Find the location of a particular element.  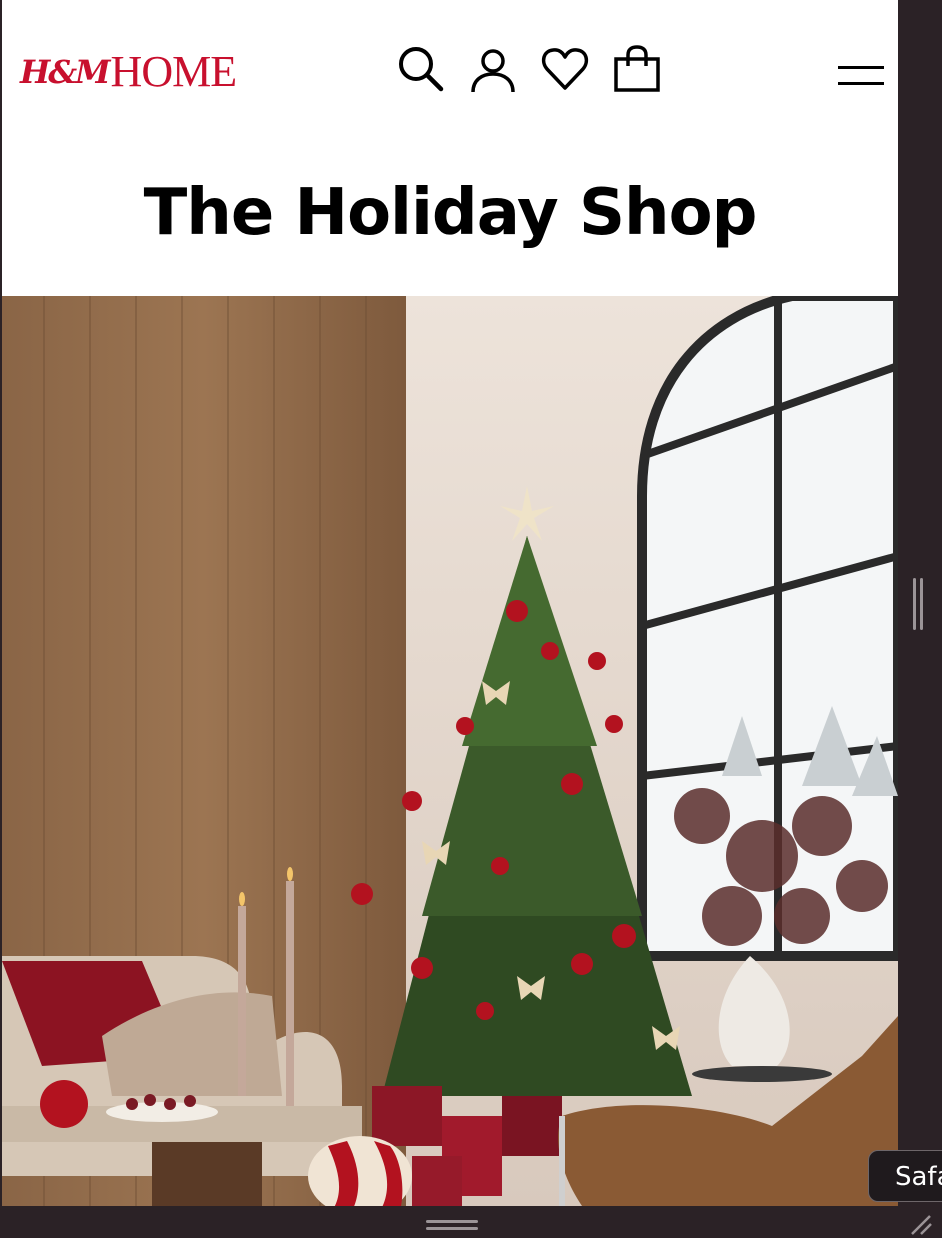

horizontal-resize-handle is located at coordinates (452, 1226).